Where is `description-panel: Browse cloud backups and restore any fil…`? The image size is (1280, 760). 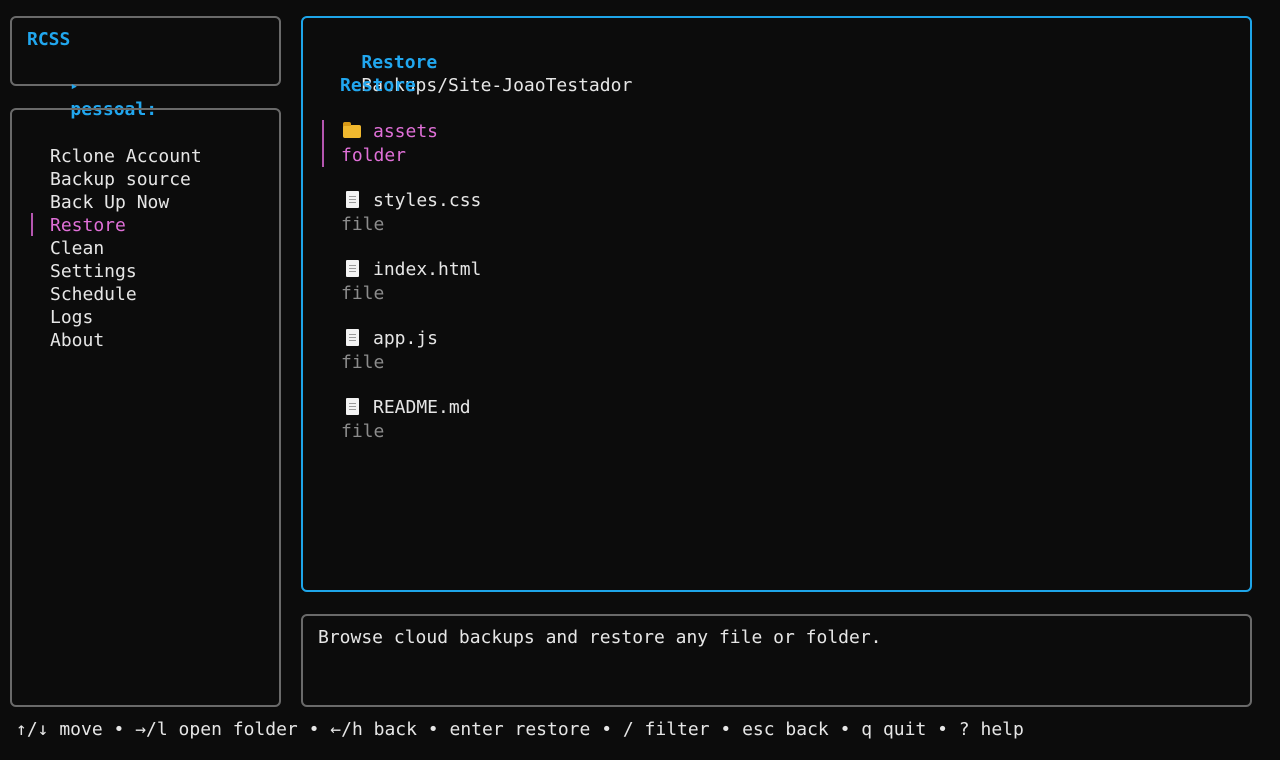
description-panel: Browse cloud backups and restore any fil… is located at coordinates (776, 660).